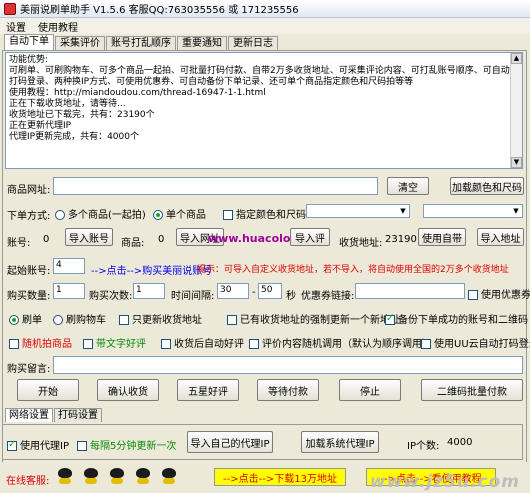  Describe the element at coordinates (126, 444) in the screenshot. I see `refresh-proxy-check: 每隔5分钟更新一次` at that location.